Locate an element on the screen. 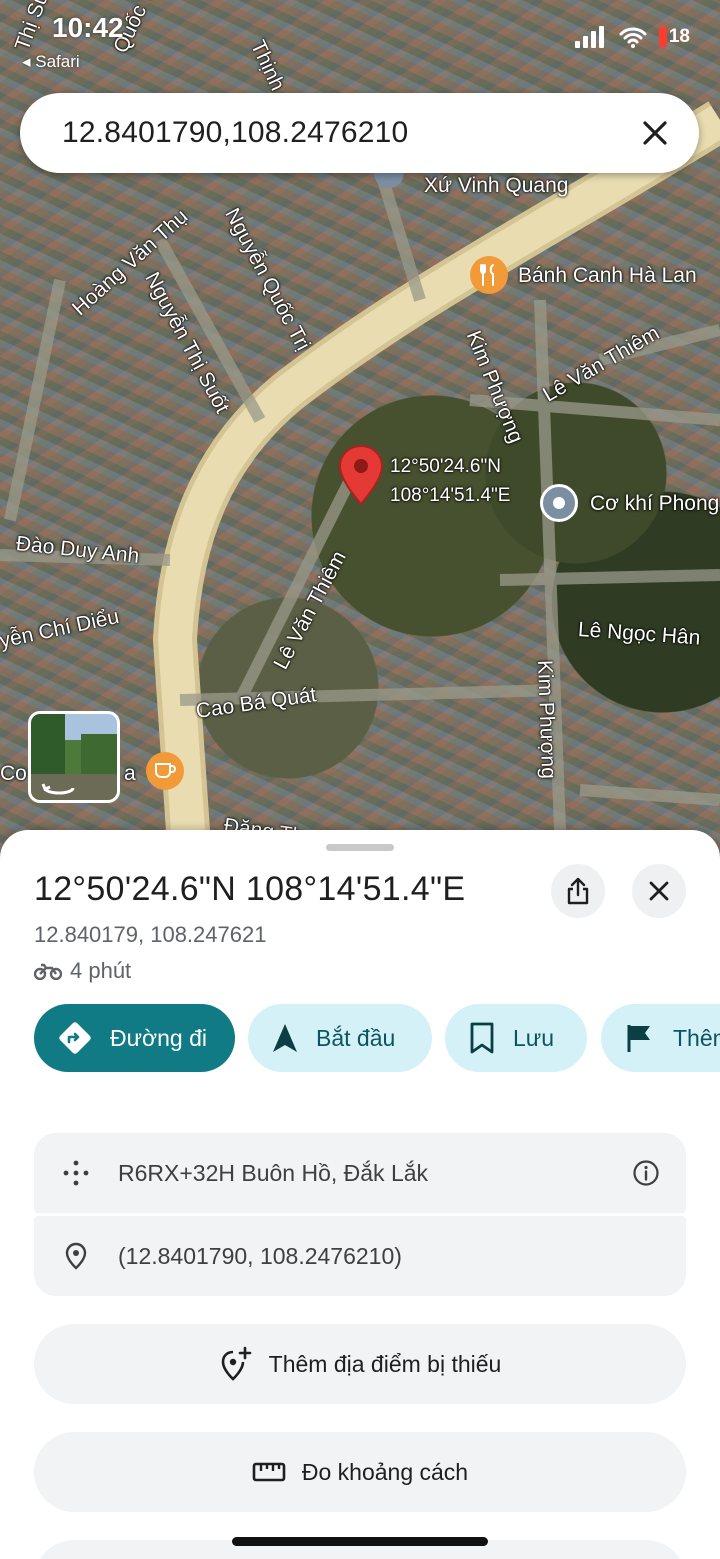  wifi-icon is located at coordinates (633, 37).